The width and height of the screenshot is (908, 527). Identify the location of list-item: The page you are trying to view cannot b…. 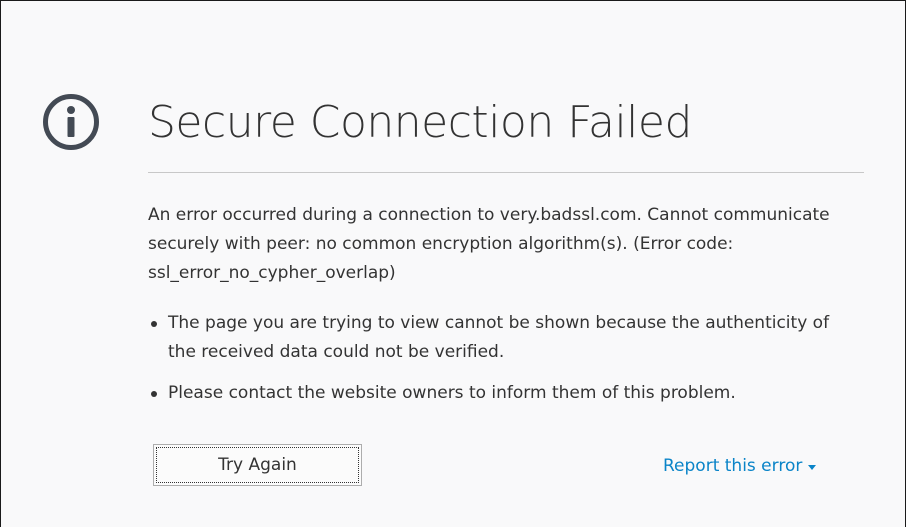
(504, 338).